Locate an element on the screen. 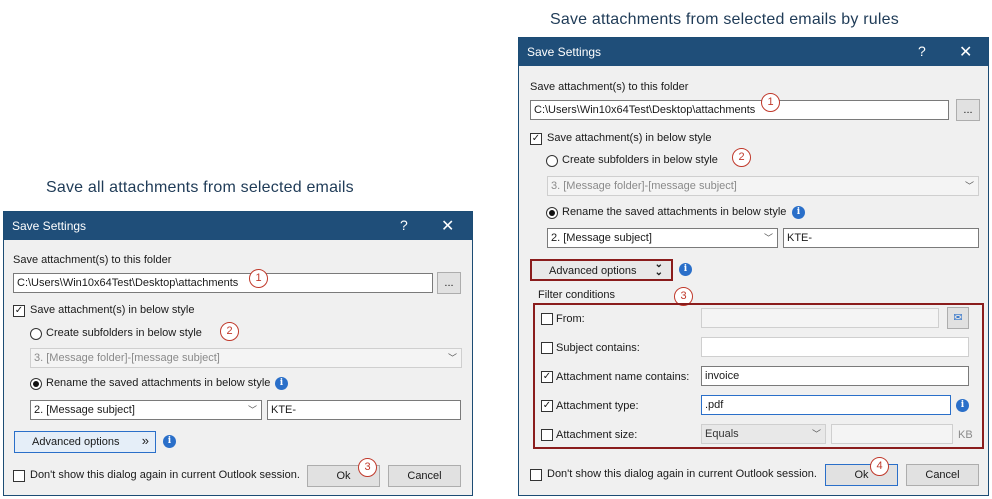 The width and height of the screenshot is (992, 499). contacts-button: ✉ is located at coordinates (958, 318).